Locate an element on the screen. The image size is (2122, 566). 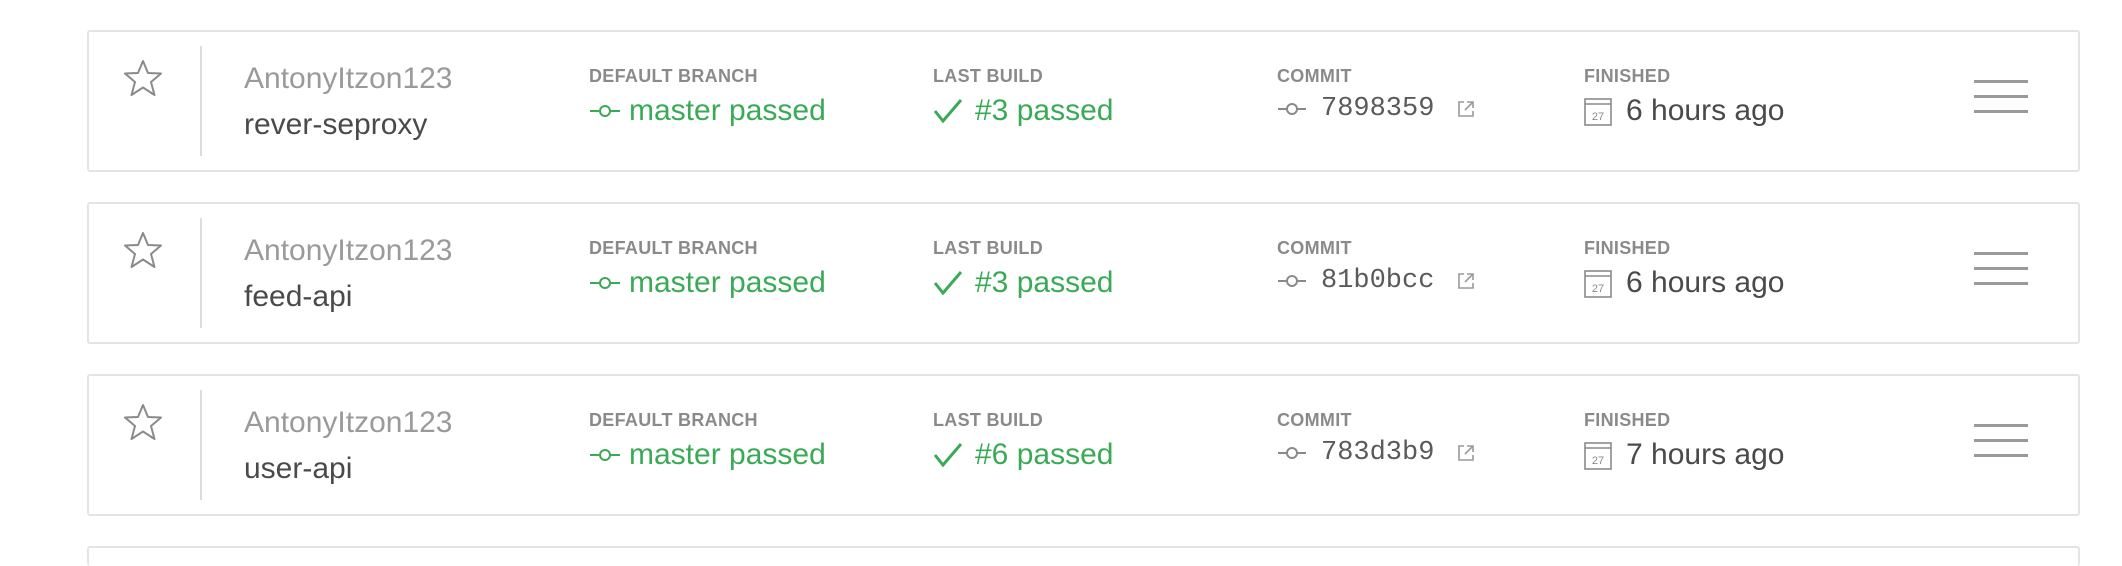
finished-column: FINISHED 27 7 hours ago is located at coordinates (1684, 441).